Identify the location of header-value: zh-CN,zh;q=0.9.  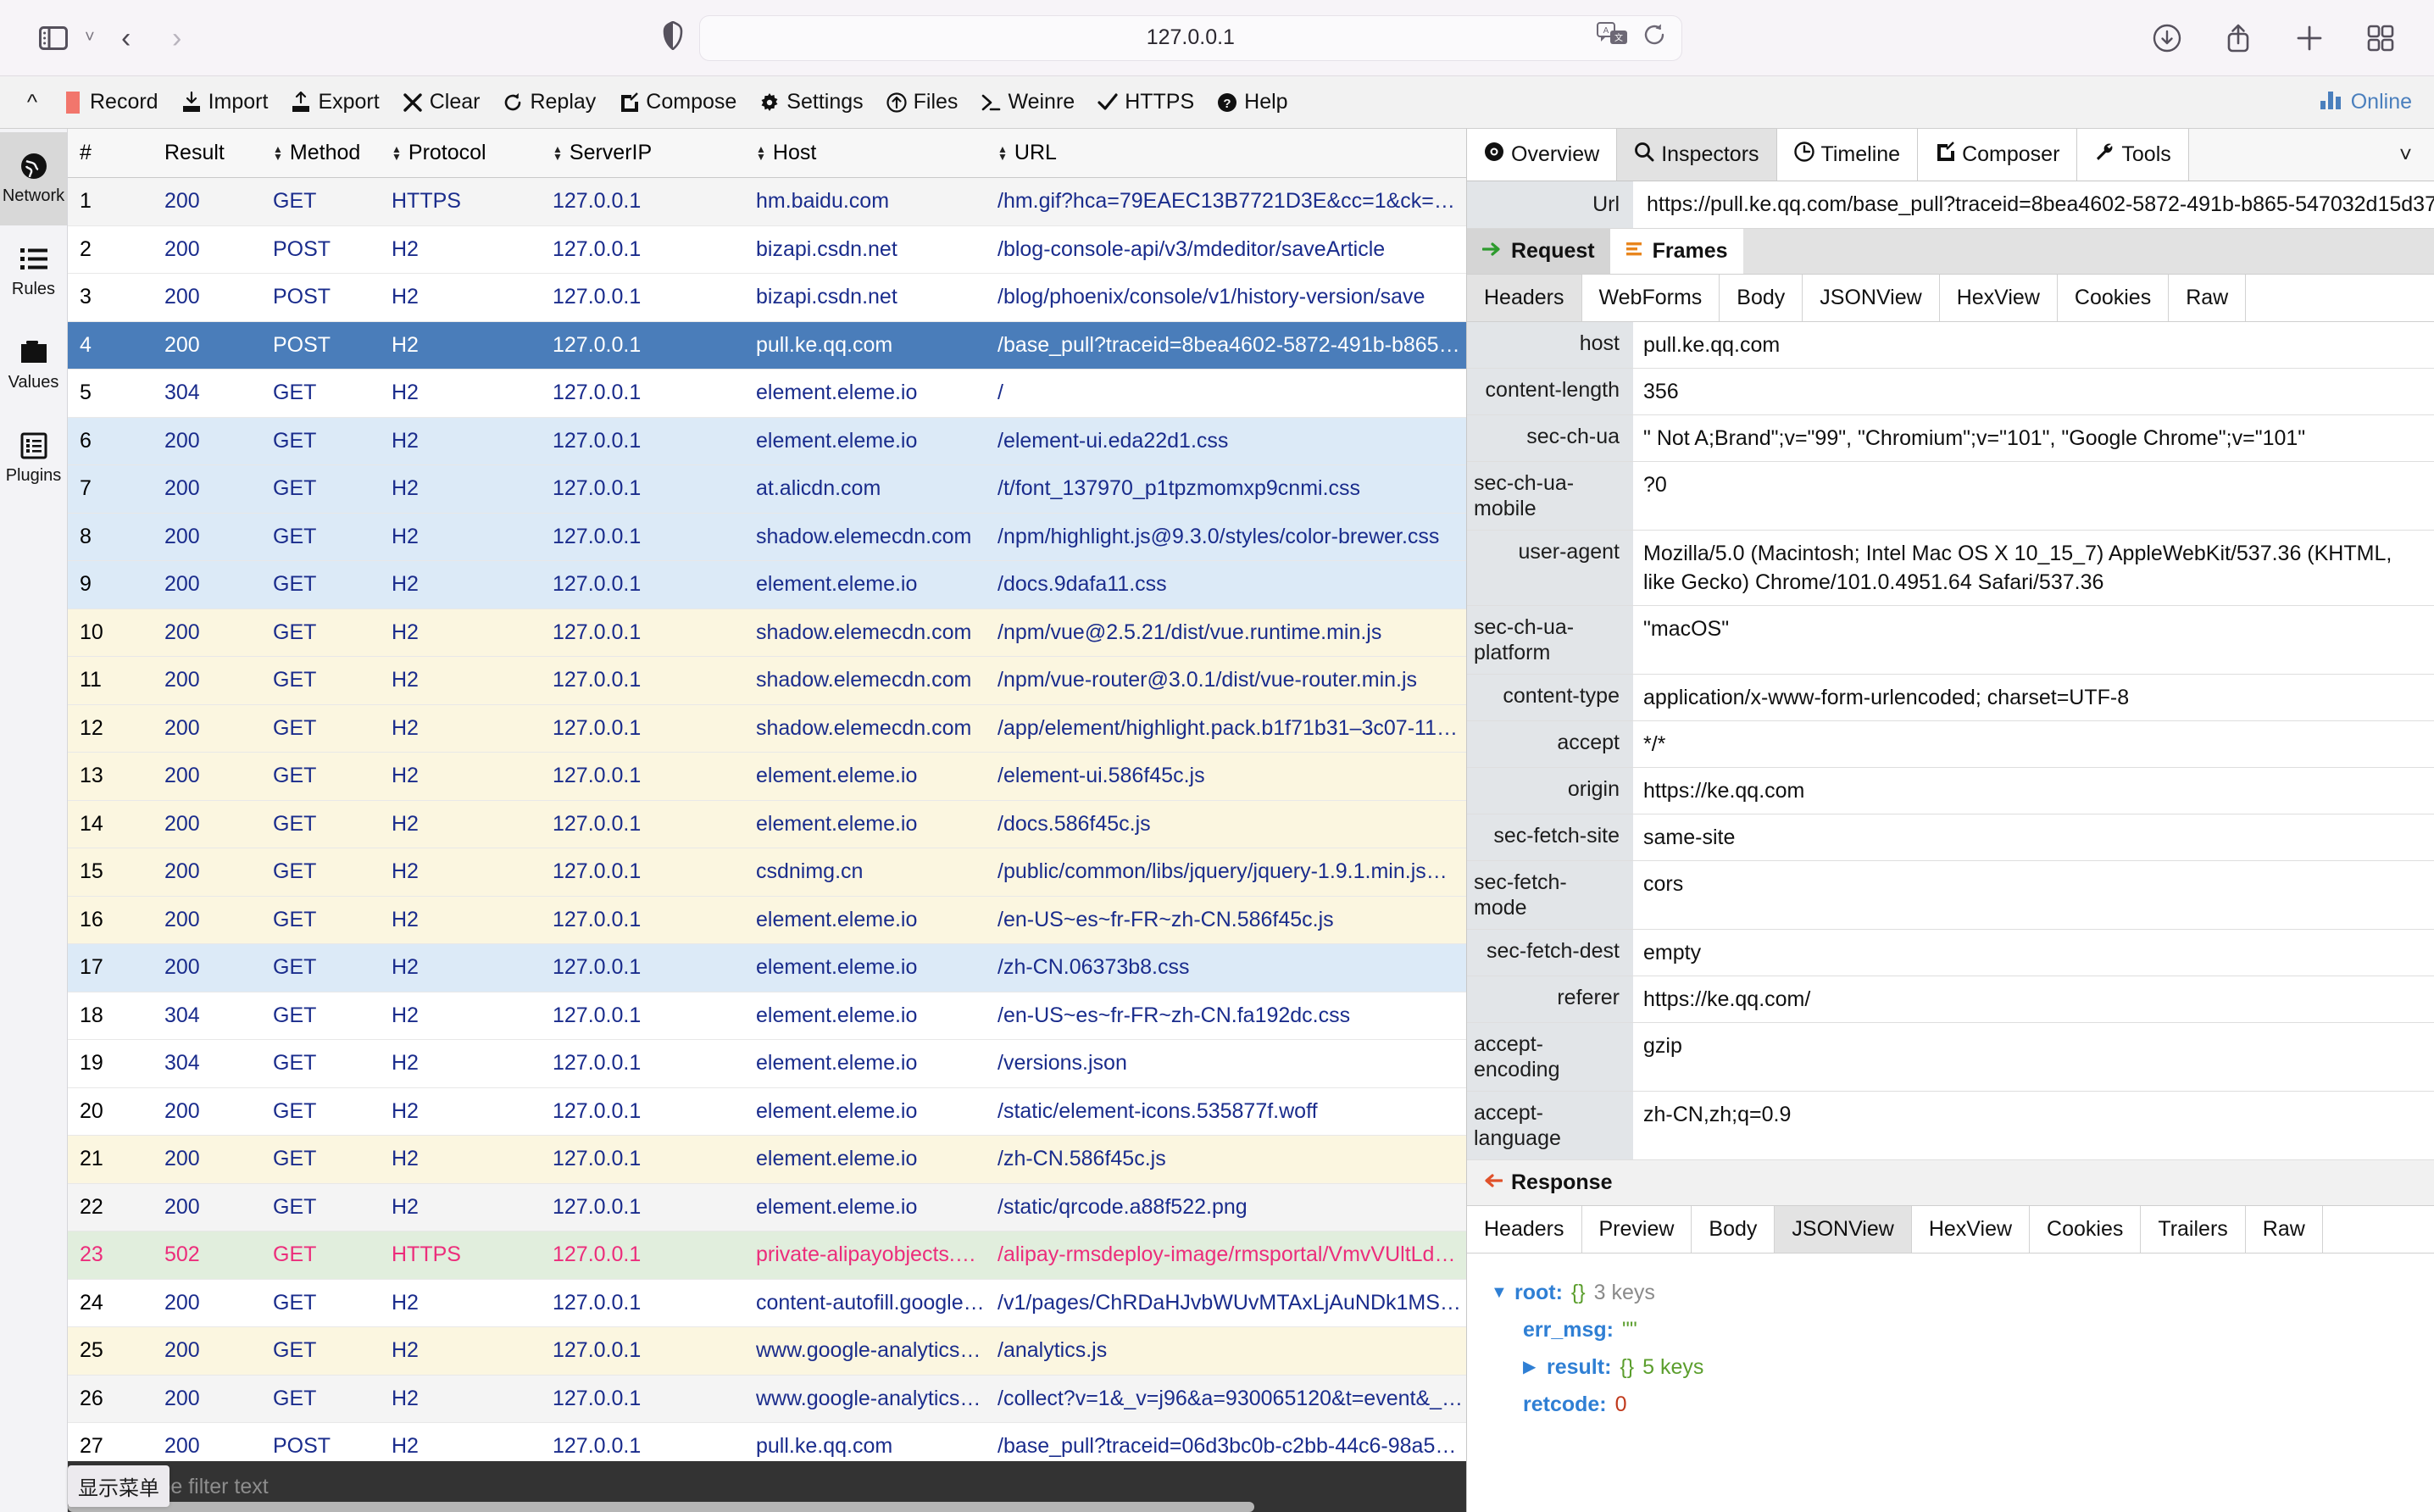
(2033, 1126).